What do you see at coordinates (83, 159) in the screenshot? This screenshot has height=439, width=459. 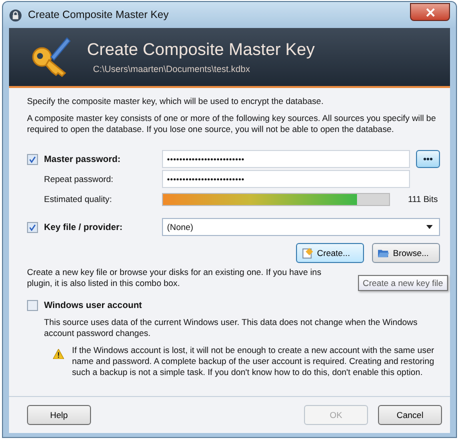 I see `field-label: Master password:` at bounding box center [83, 159].